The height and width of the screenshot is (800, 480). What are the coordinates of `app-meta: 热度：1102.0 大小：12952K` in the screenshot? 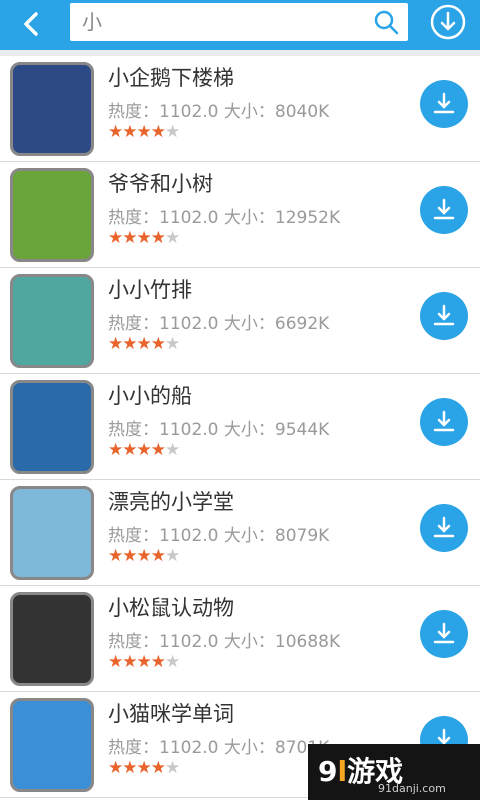 It's located at (224, 215).